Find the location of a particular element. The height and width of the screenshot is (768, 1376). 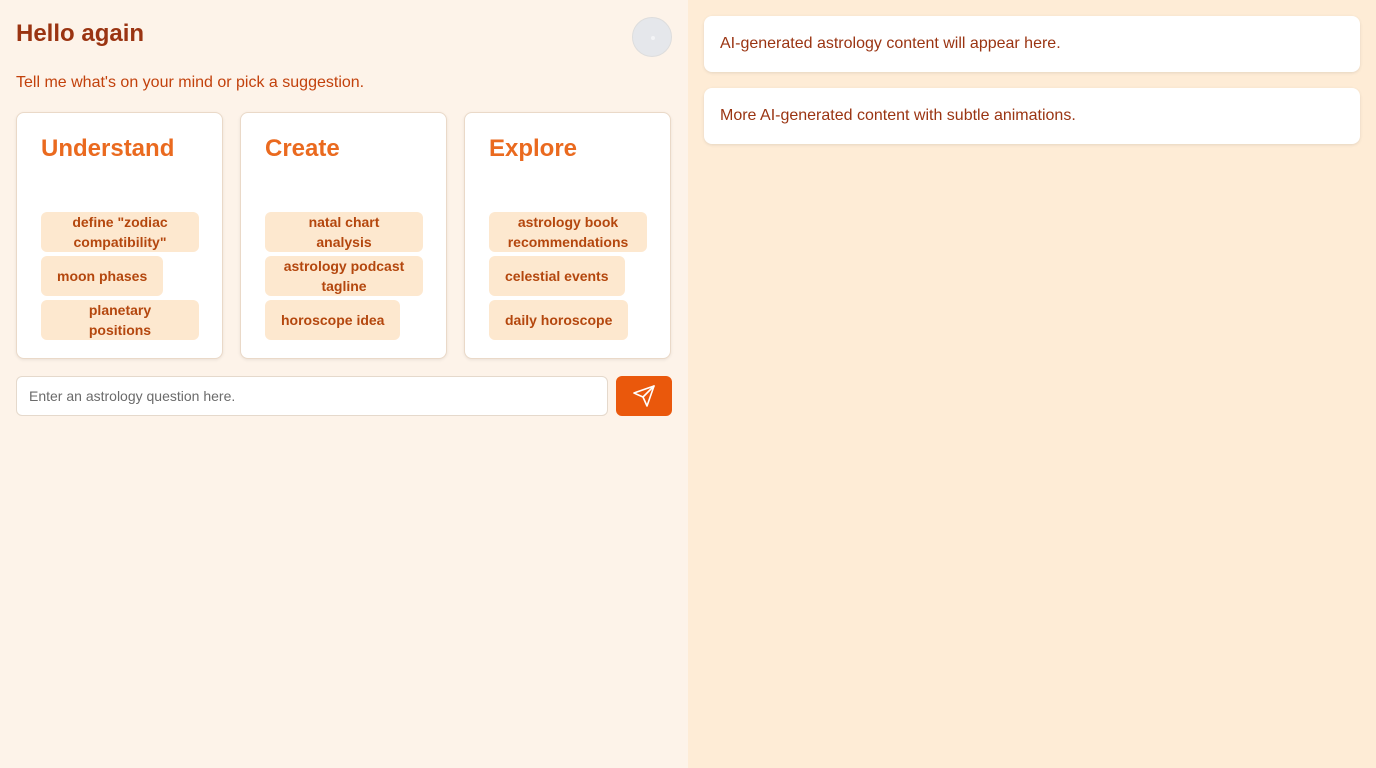

suggestion-chip: horoscope idea is located at coordinates (333, 320).